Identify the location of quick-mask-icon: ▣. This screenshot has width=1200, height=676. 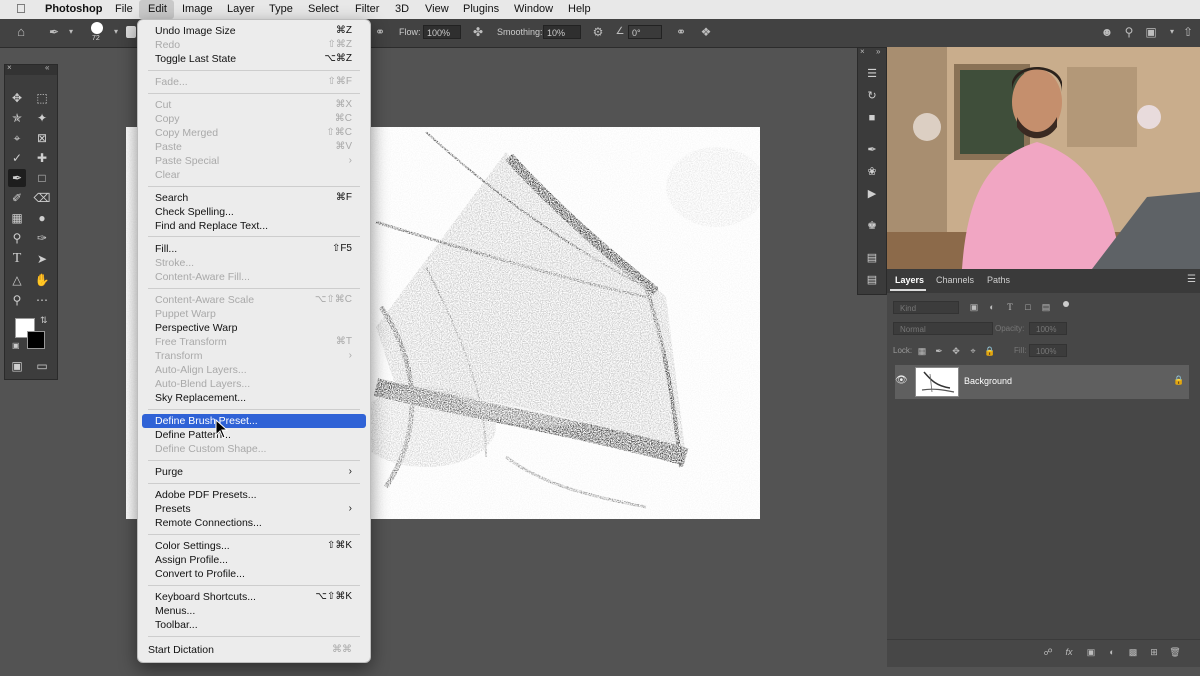
(17, 366).